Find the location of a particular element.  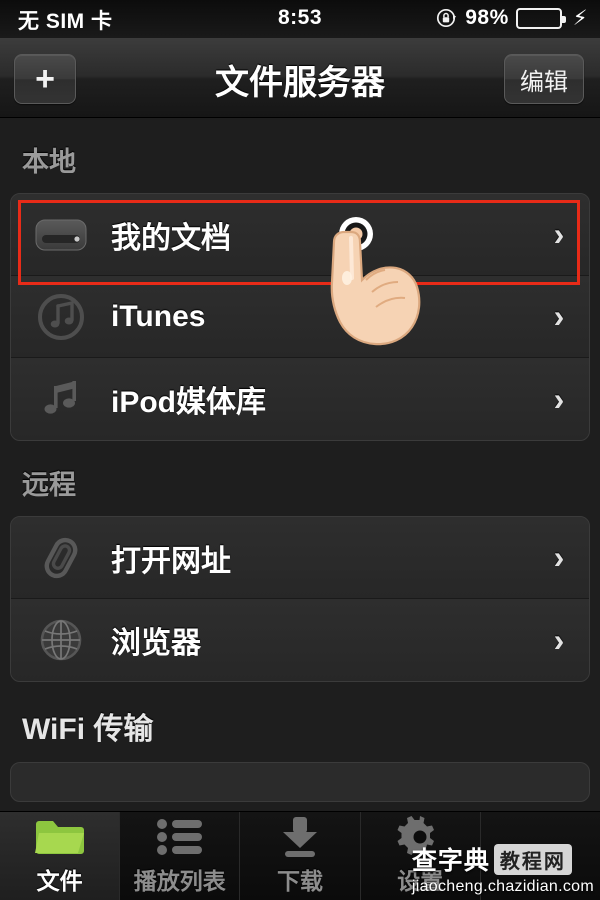

list-item-open-url: 打开网址 › is located at coordinates (300, 558).